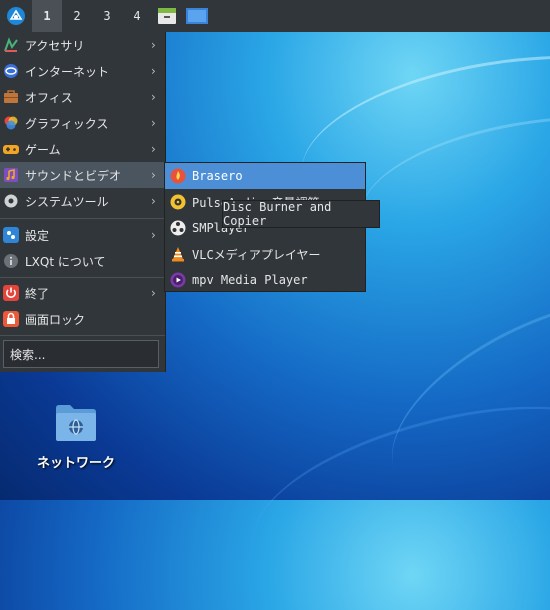 The width and height of the screenshot is (550, 610). Describe the element at coordinates (11, 319) in the screenshot. I see `lock-icon` at that location.